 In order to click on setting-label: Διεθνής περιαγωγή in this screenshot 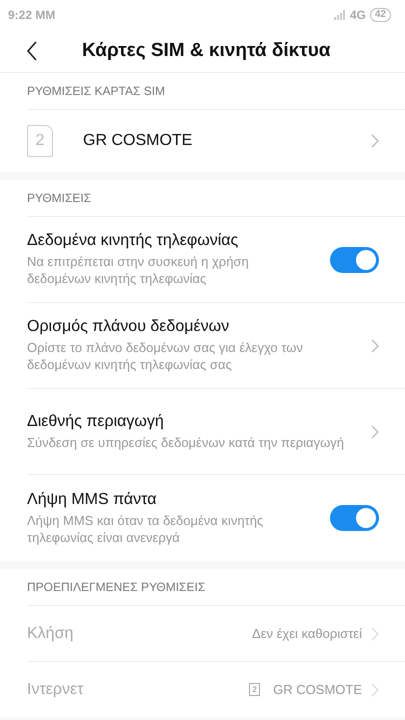, I will do `click(96, 421)`.